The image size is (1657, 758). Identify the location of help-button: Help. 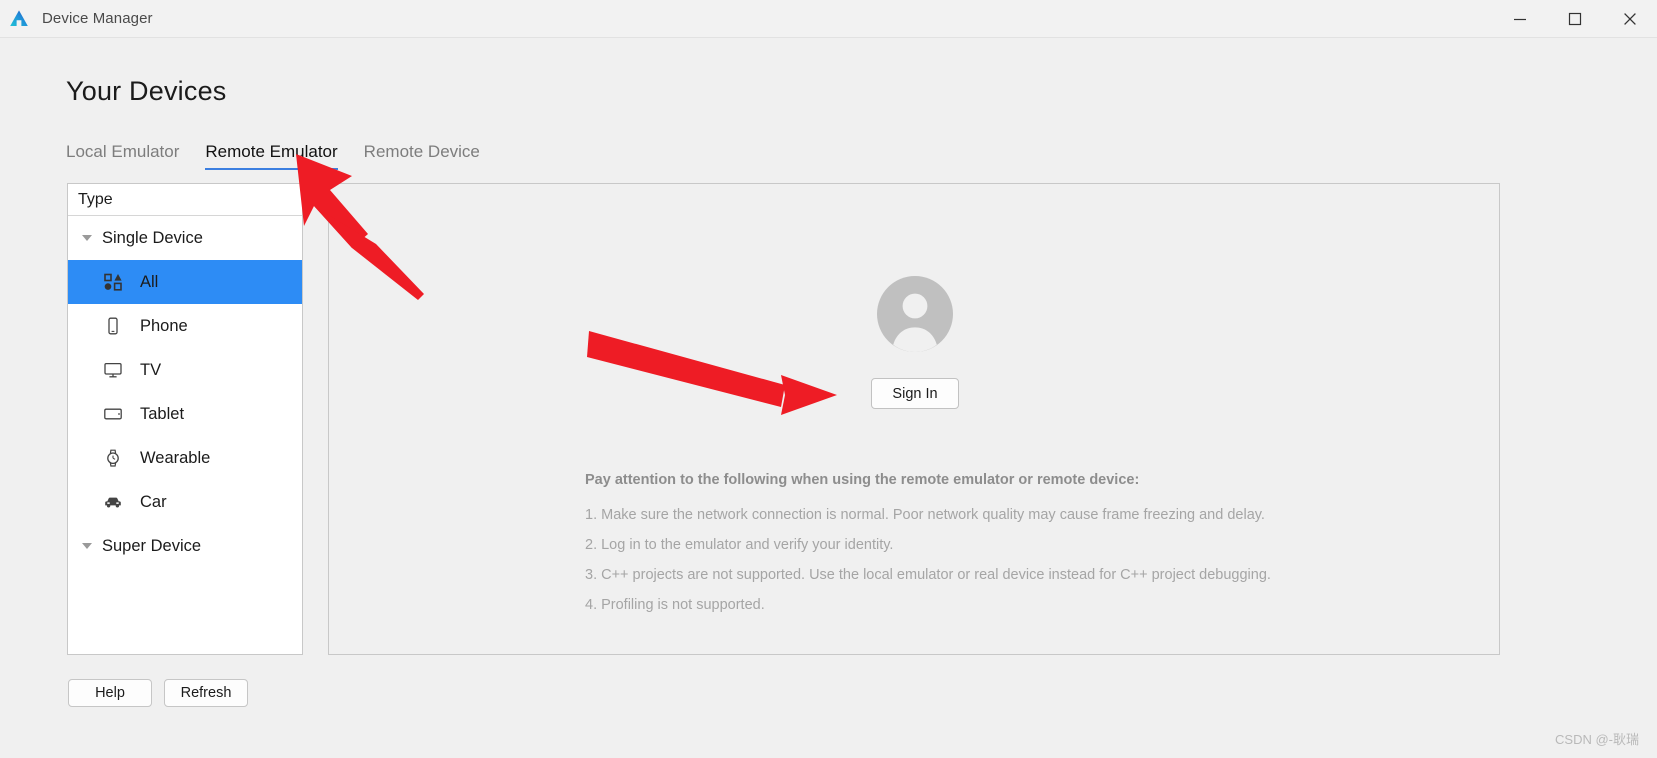
(110, 693).